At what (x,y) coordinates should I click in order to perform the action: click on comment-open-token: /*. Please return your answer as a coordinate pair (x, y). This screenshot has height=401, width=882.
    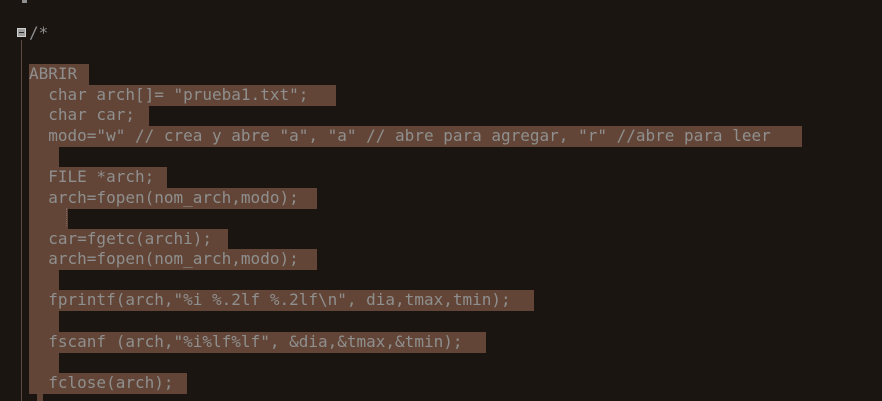
    Looking at the image, I should click on (39, 32).